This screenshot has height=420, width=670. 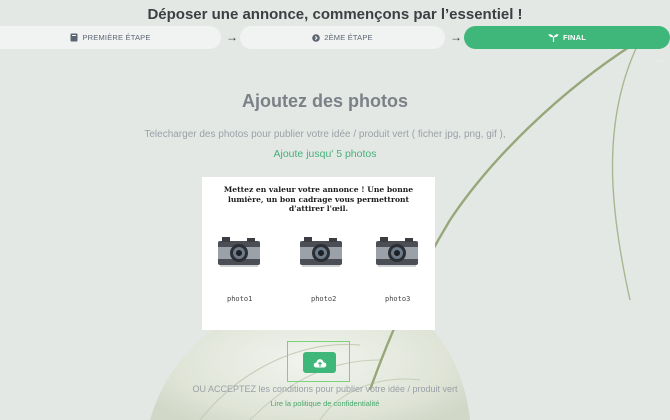 What do you see at coordinates (325, 101) in the screenshot?
I see `section-title: Ajoutez des photos` at bounding box center [325, 101].